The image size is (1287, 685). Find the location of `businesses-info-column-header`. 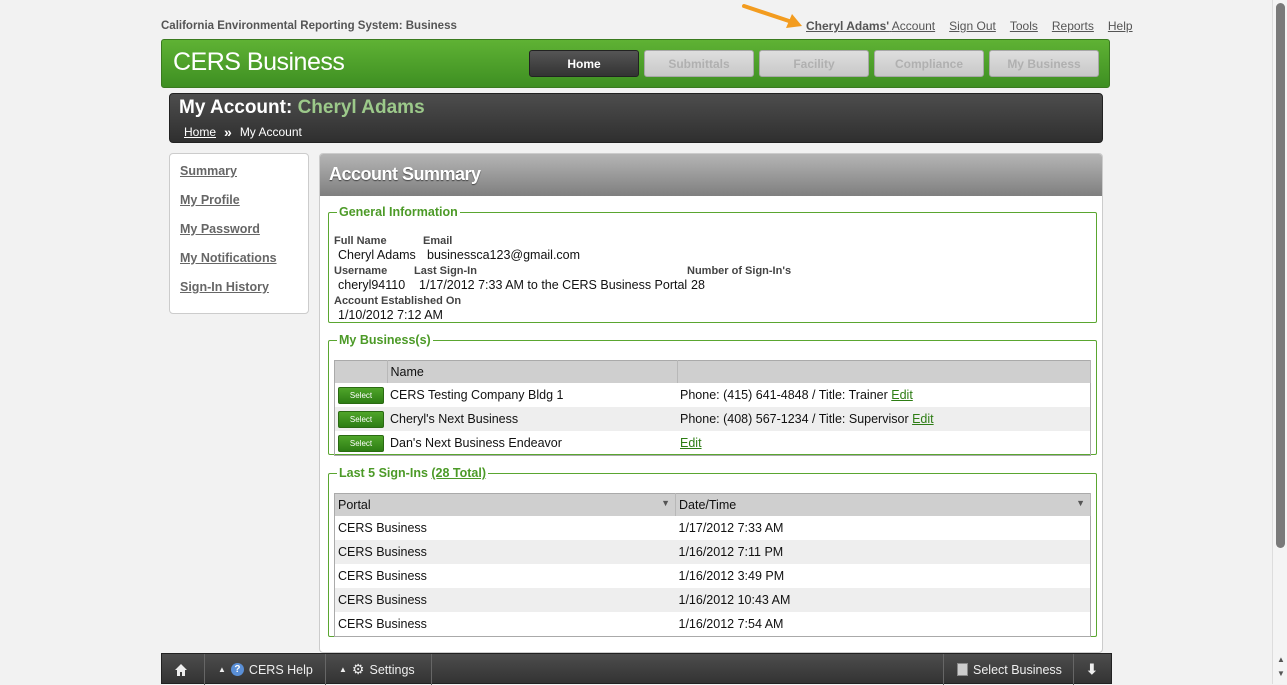

businesses-info-column-header is located at coordinates (884, 371).